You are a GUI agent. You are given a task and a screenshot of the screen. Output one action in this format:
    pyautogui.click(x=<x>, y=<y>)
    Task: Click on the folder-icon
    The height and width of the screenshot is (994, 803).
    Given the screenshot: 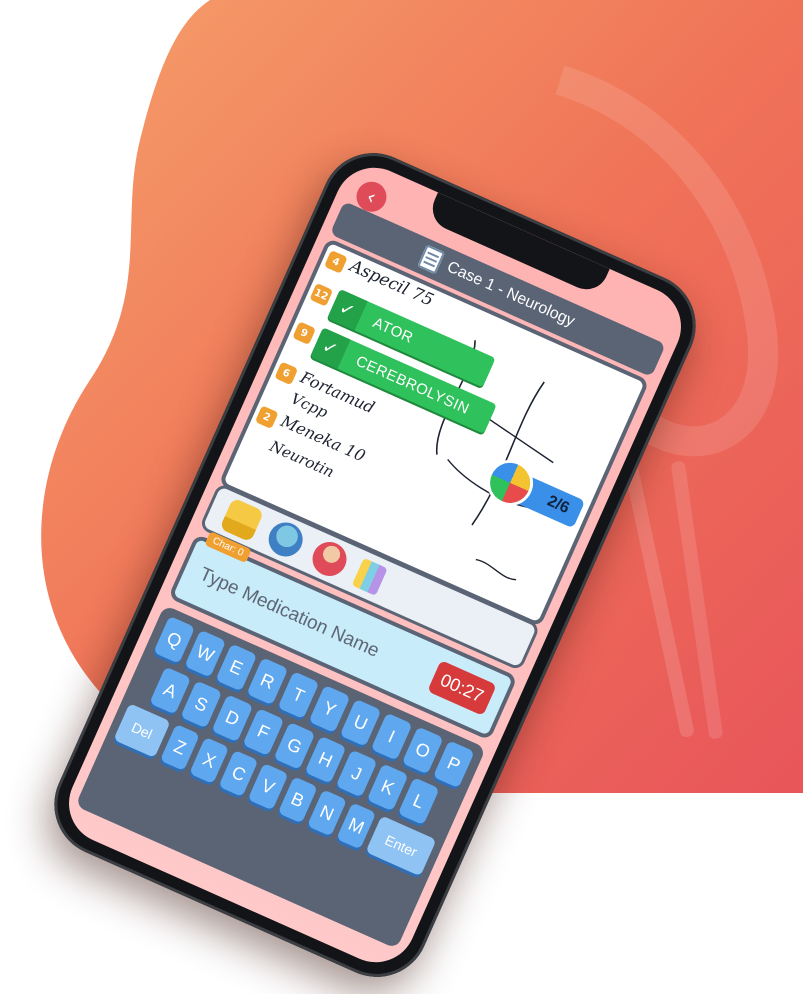 What is the action you would take?
    pyautogui.click(x=242, y=520)
    